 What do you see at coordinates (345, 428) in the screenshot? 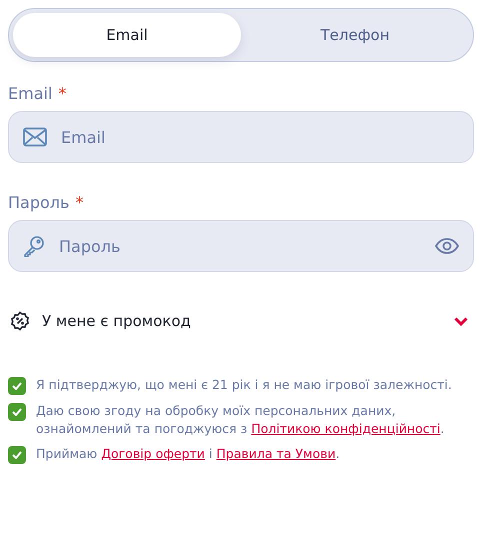
I see `agreement-link: Політикою конфіденційності` at bounding box center [345, 428].